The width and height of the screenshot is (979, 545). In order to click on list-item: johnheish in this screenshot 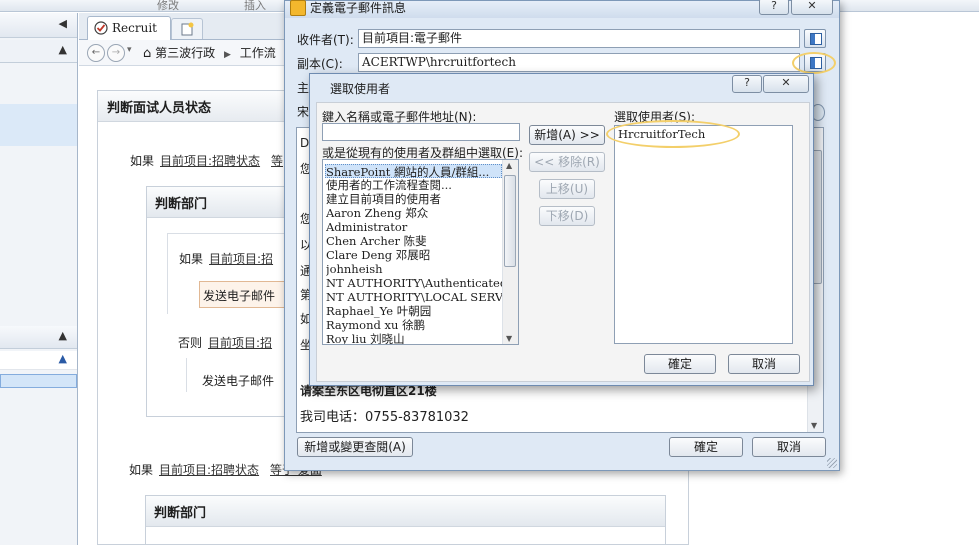, I will do `click(414, 269)`.